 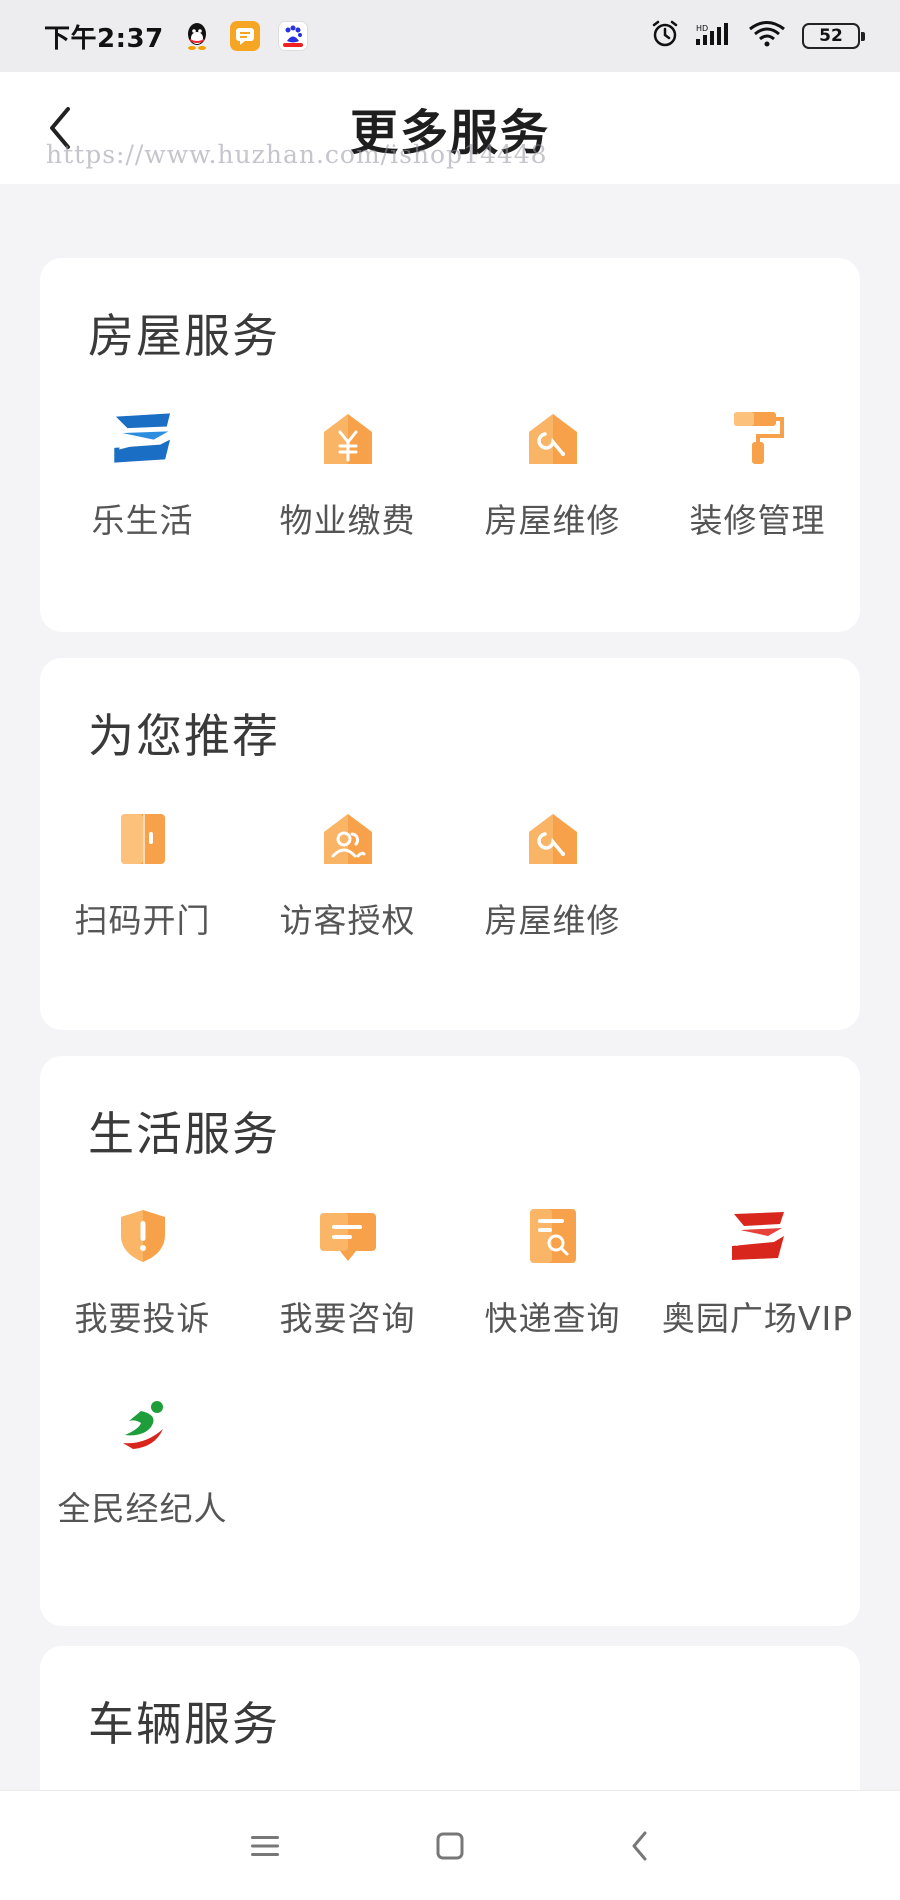 I want to click on service-aoyuan-vip: 奥园广场VIP, so click(x=757, y=1266).